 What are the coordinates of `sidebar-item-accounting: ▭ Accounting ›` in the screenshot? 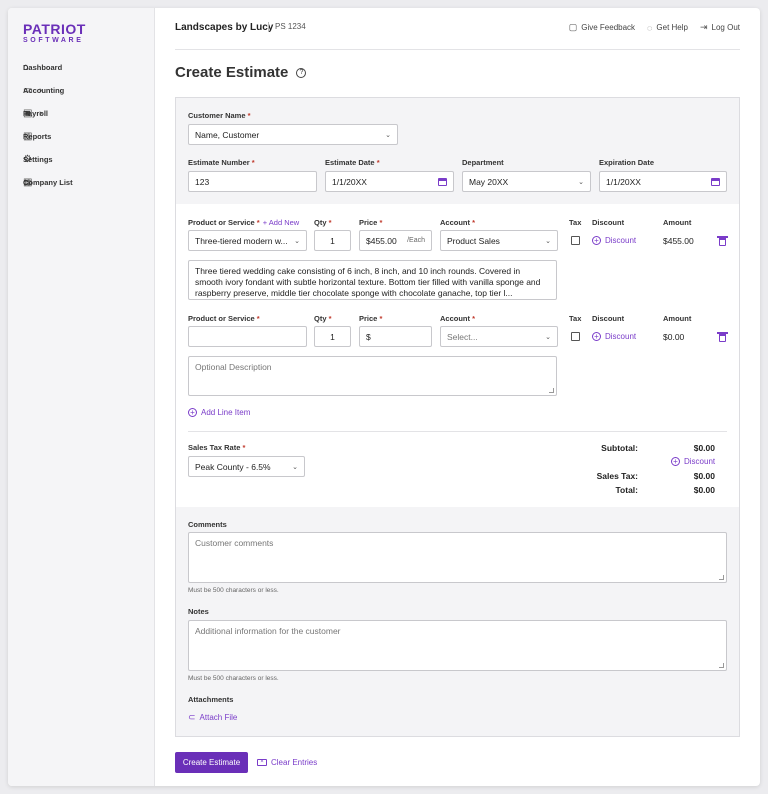 It's located at (82, 90).